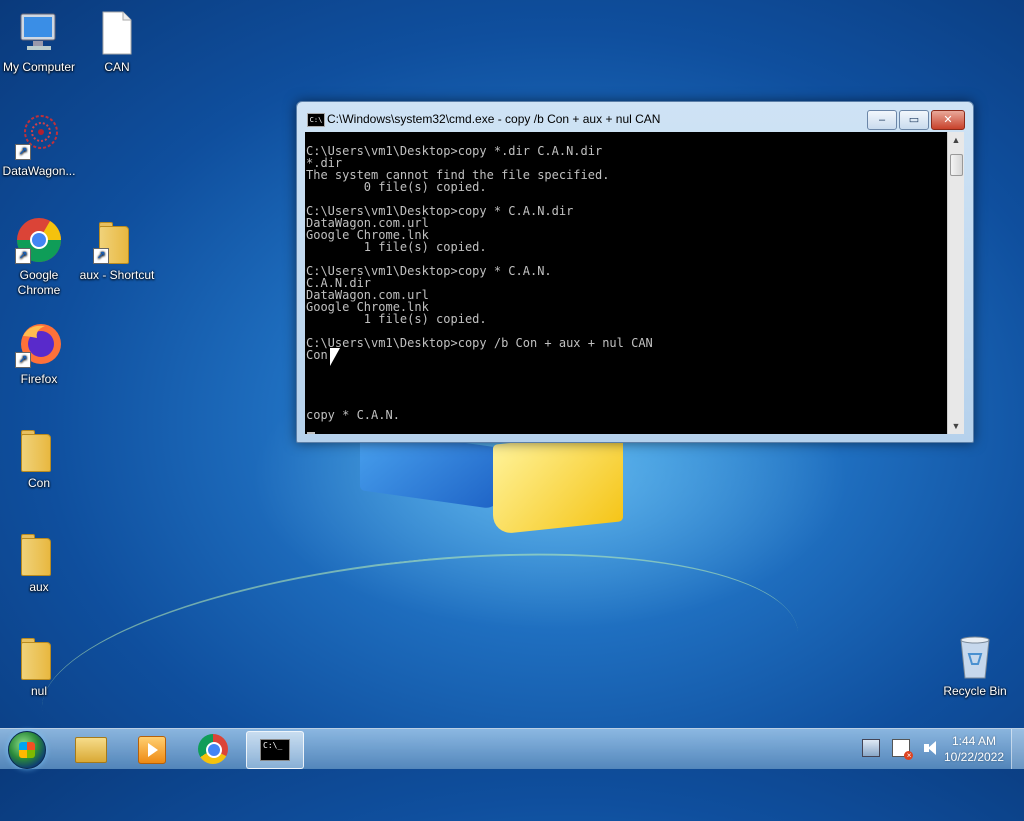  What do you see at coordinates (956, 140) in the screenshot?
I see `scroll-up-arrow-icon: ▲` at bounding box center [956, 140].